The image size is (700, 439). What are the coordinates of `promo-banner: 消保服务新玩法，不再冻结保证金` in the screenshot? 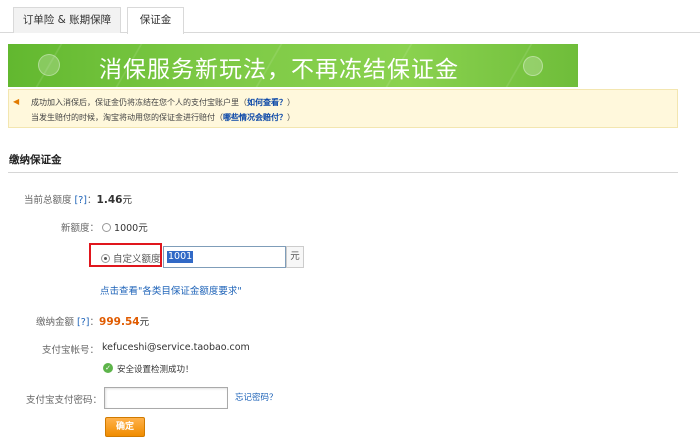 It's located at (293, 65).